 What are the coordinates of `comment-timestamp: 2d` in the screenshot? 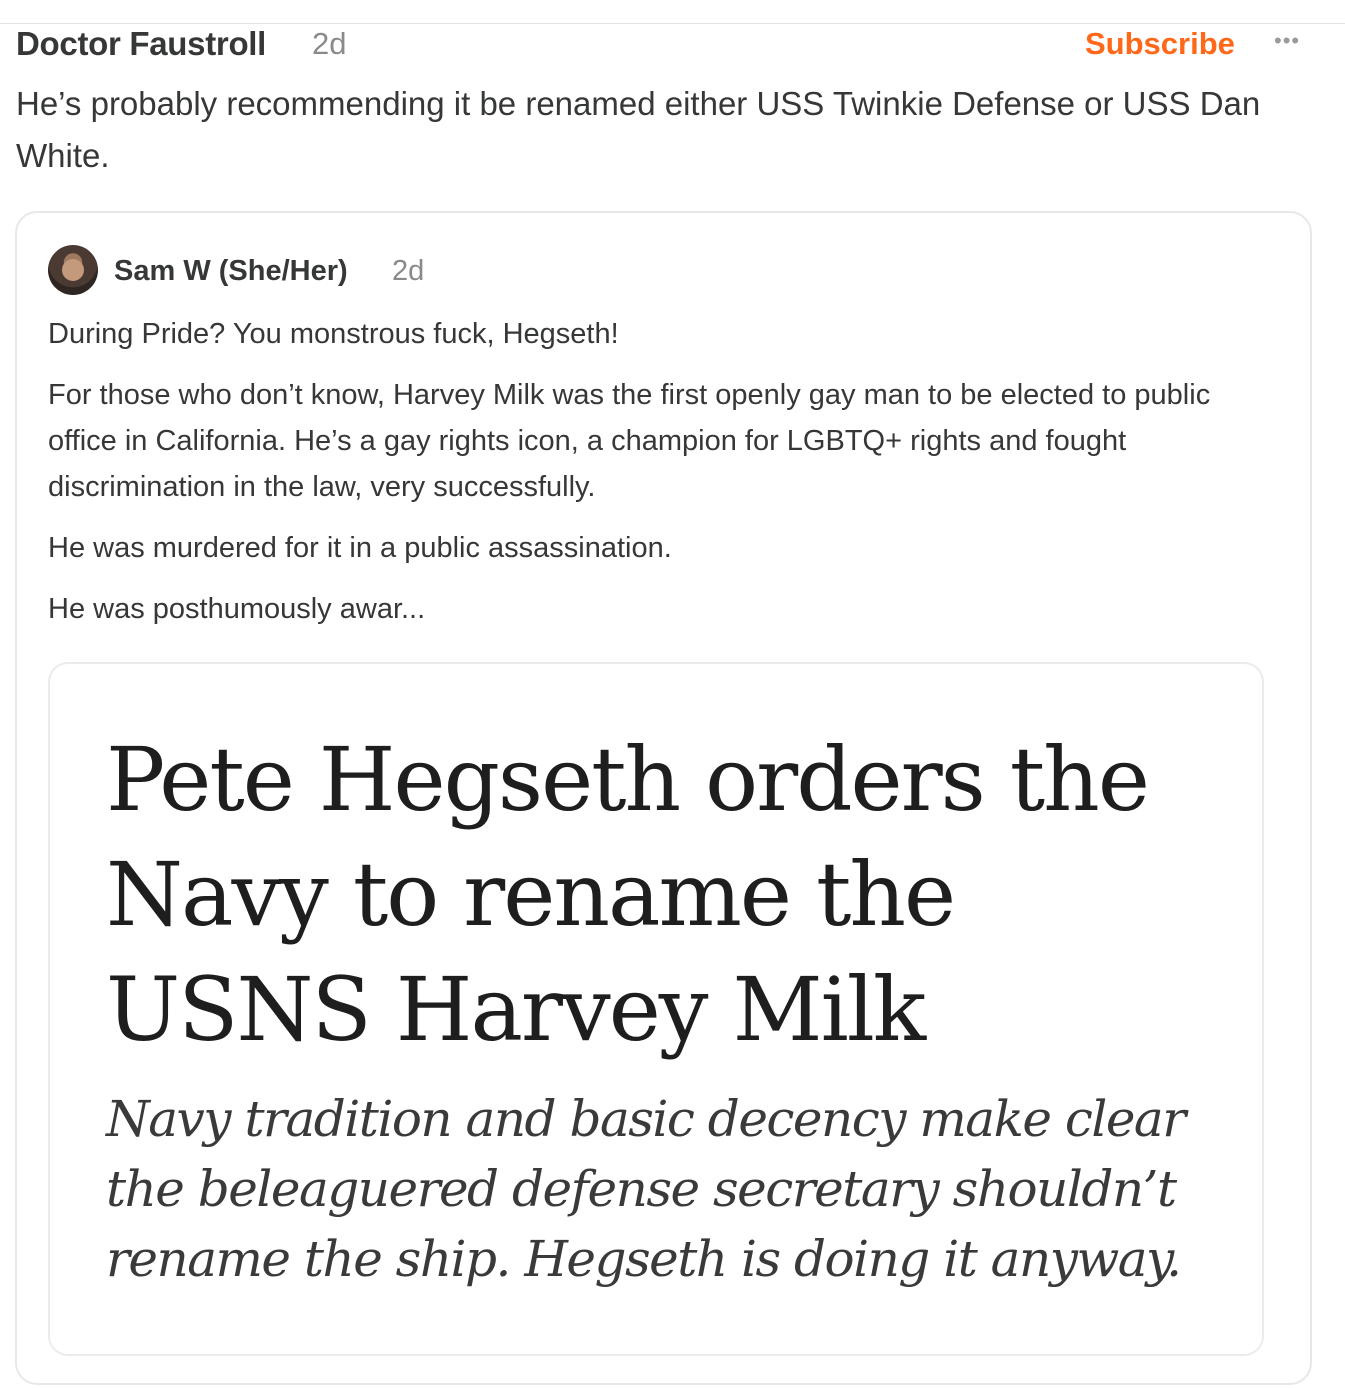 It's located at (329, 44).